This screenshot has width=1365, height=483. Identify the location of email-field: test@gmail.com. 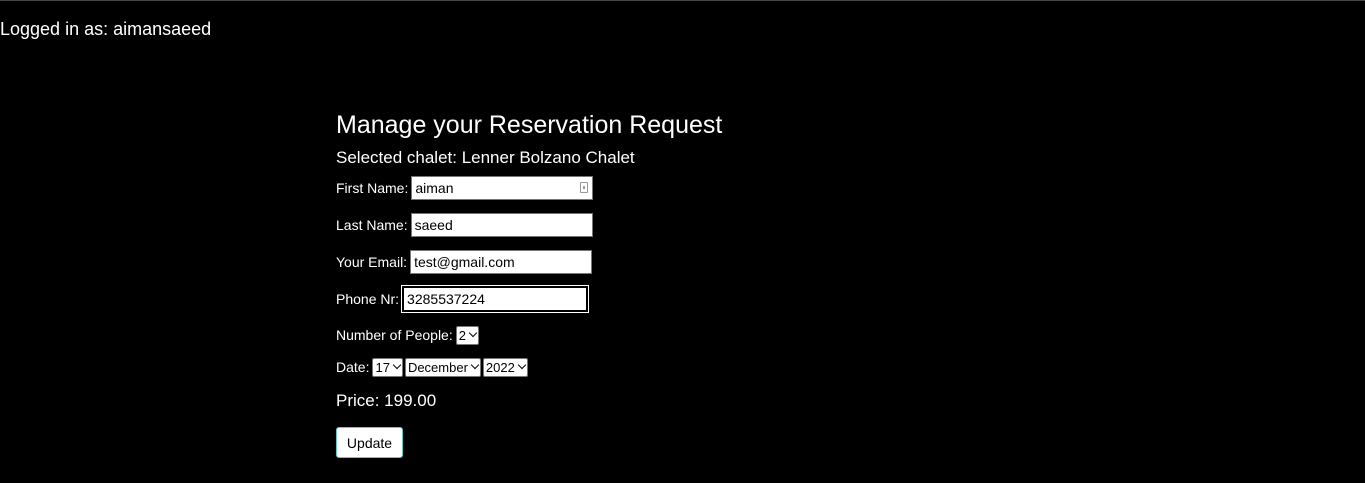
(501, 262).